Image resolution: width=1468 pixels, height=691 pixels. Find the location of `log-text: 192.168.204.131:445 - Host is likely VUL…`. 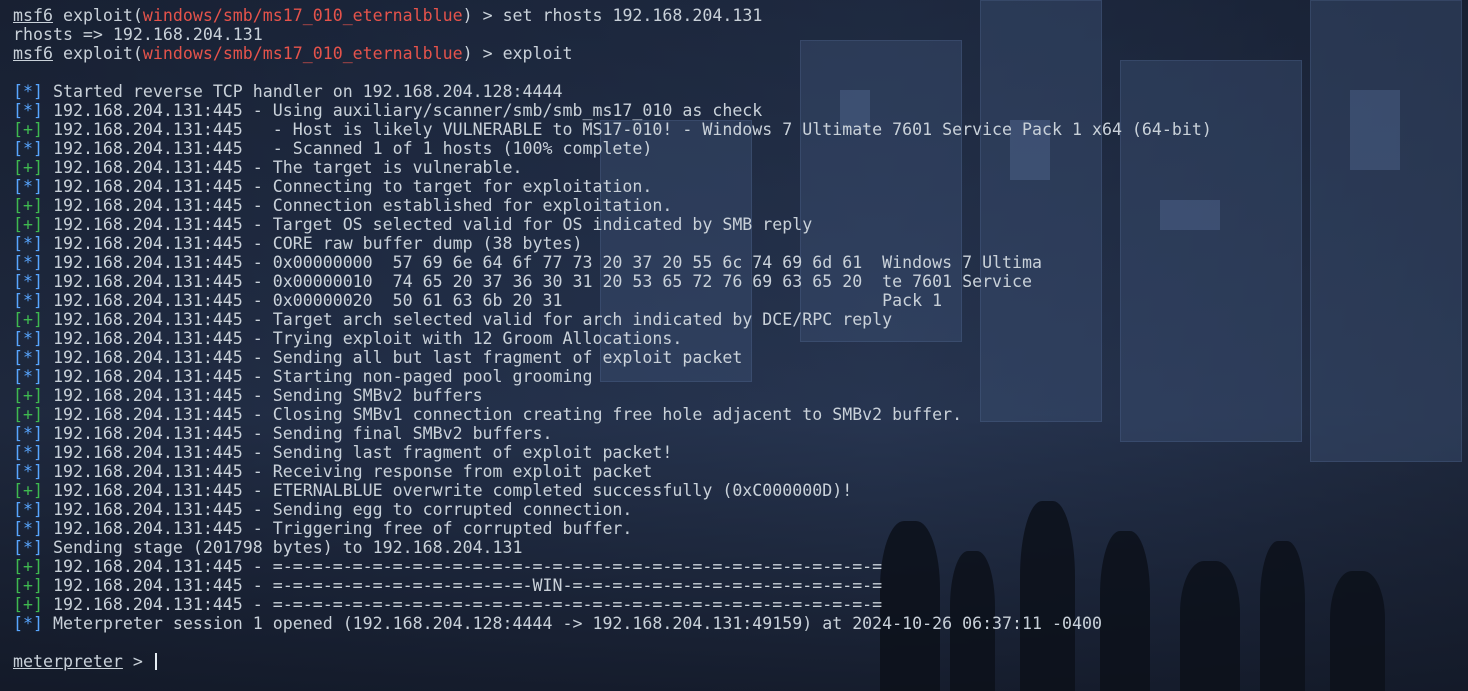

log-text: 192.168.204.131:445 - Host is likely VUL… is located at coordinates (627, 129).